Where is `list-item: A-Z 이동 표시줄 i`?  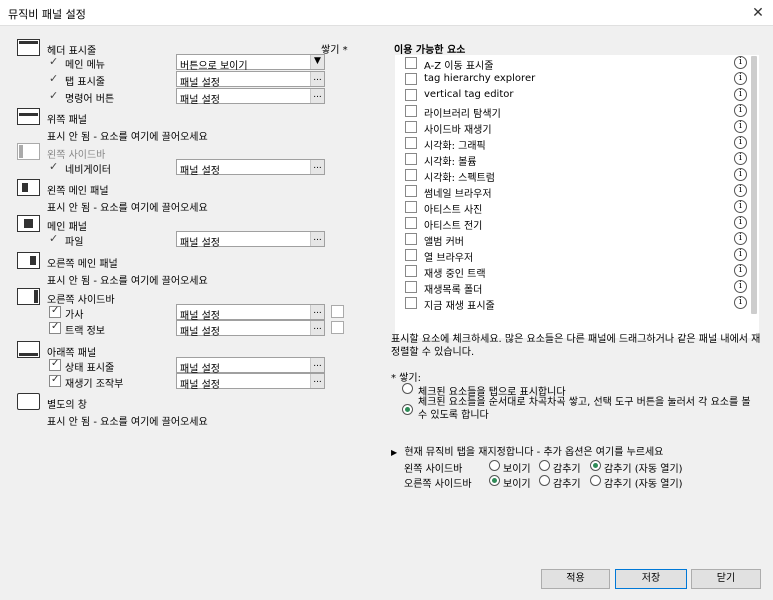 list-item: A-Z 이동 표시줄 i is located at coordinates (571, 63).